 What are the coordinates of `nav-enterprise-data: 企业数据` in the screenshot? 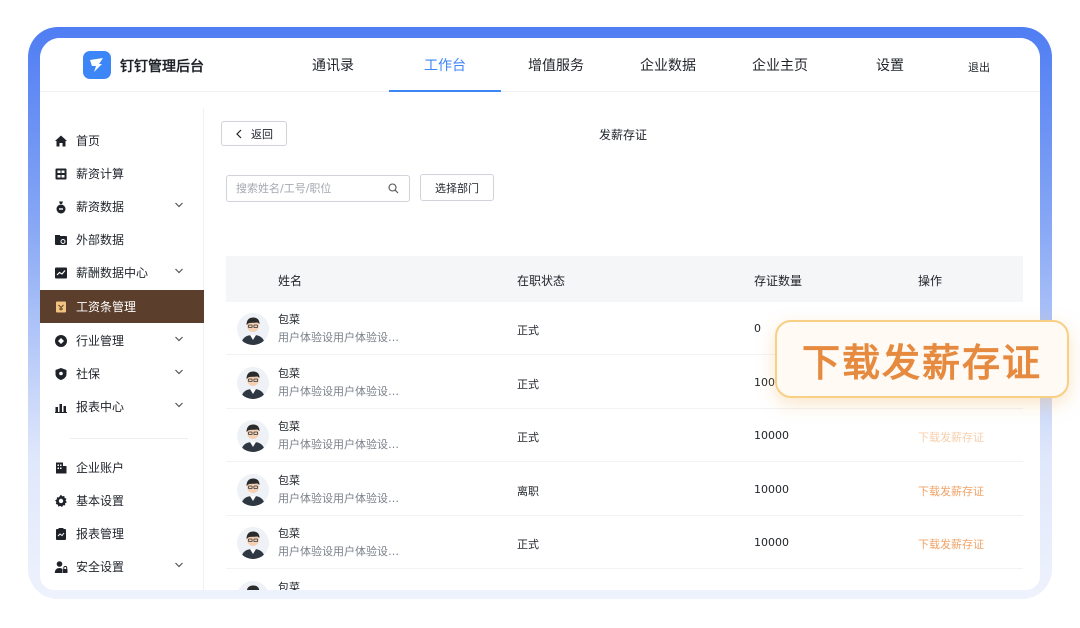 It's located at (668, 65).